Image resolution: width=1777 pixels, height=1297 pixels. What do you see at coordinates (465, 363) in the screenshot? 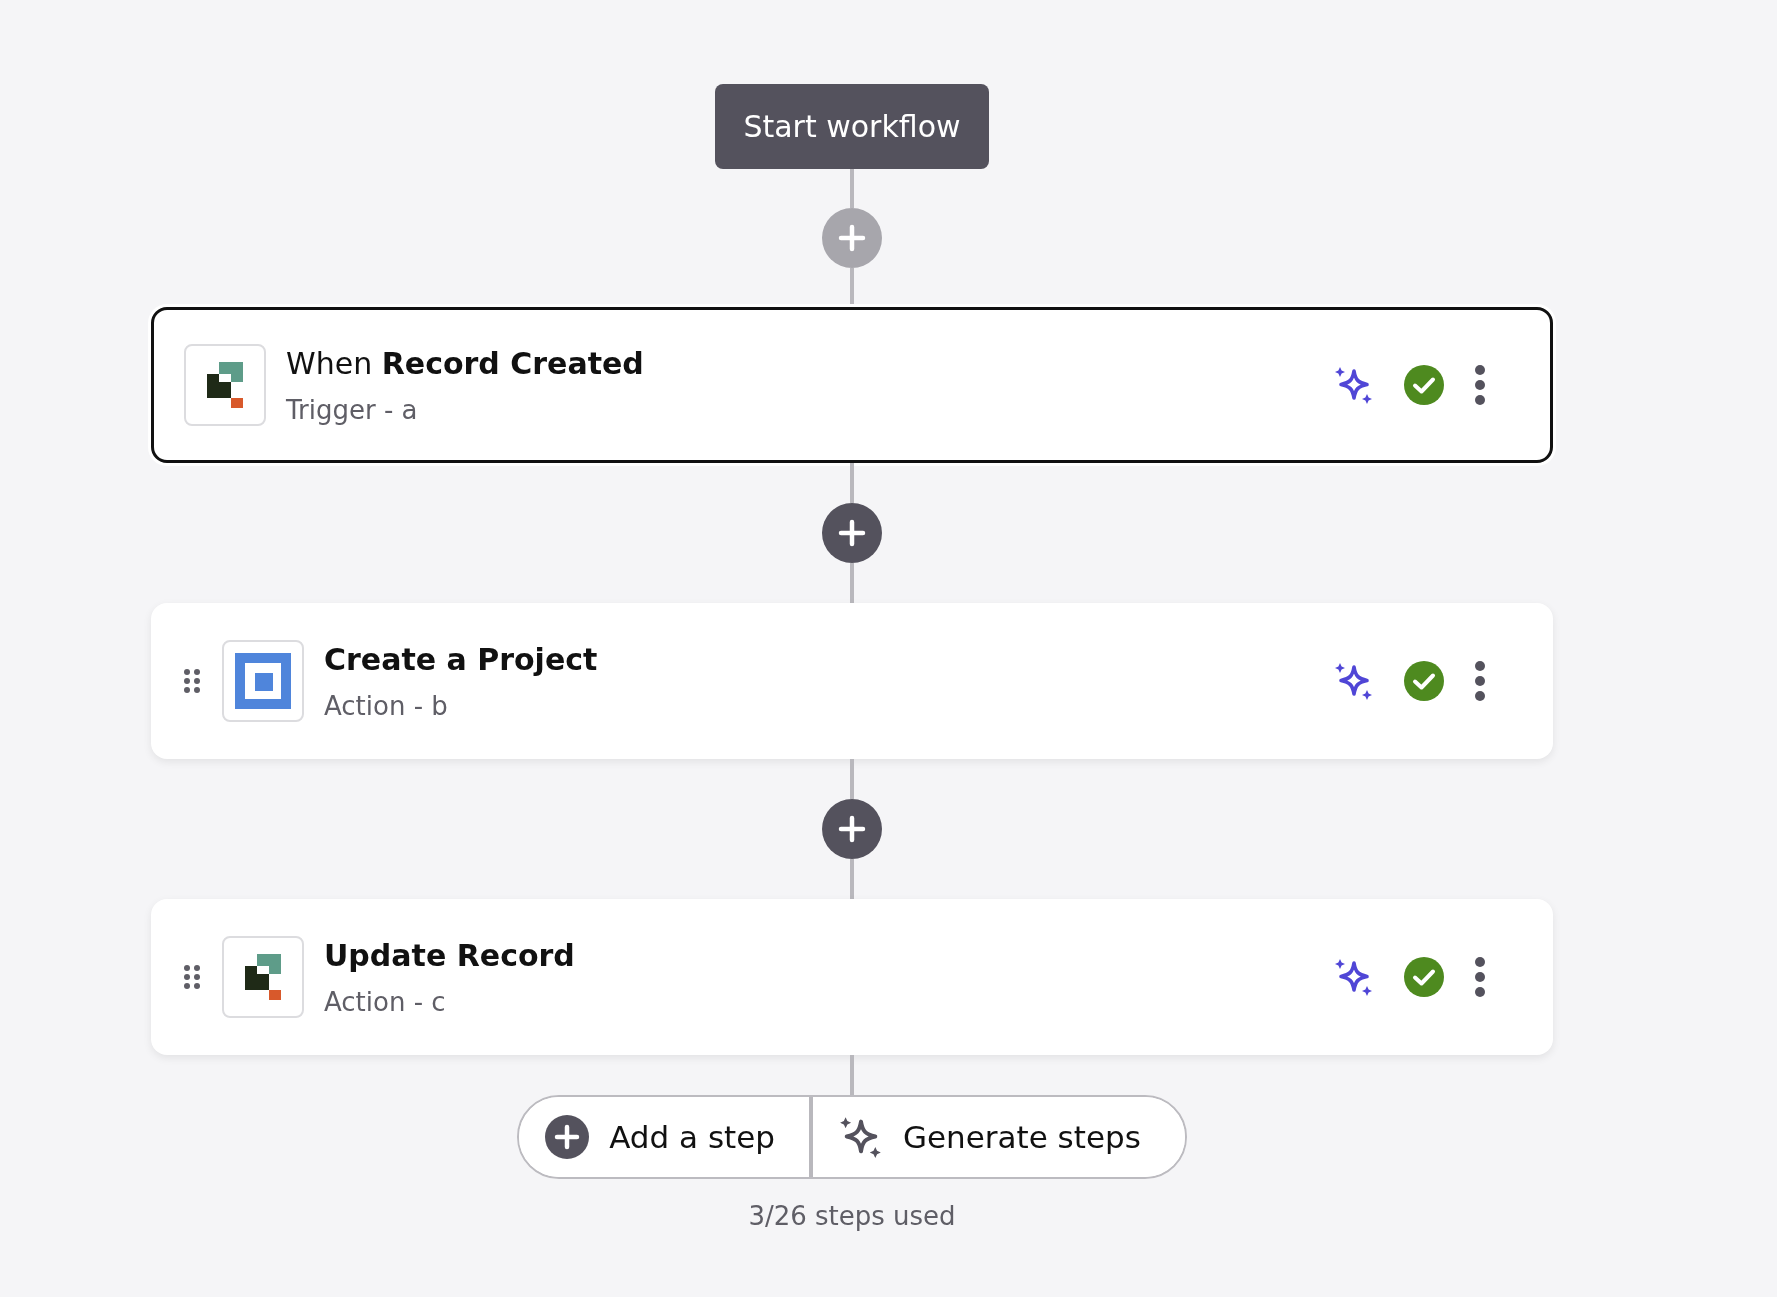
I see `step-title: When Record Created` at bounding box center [465, 363].